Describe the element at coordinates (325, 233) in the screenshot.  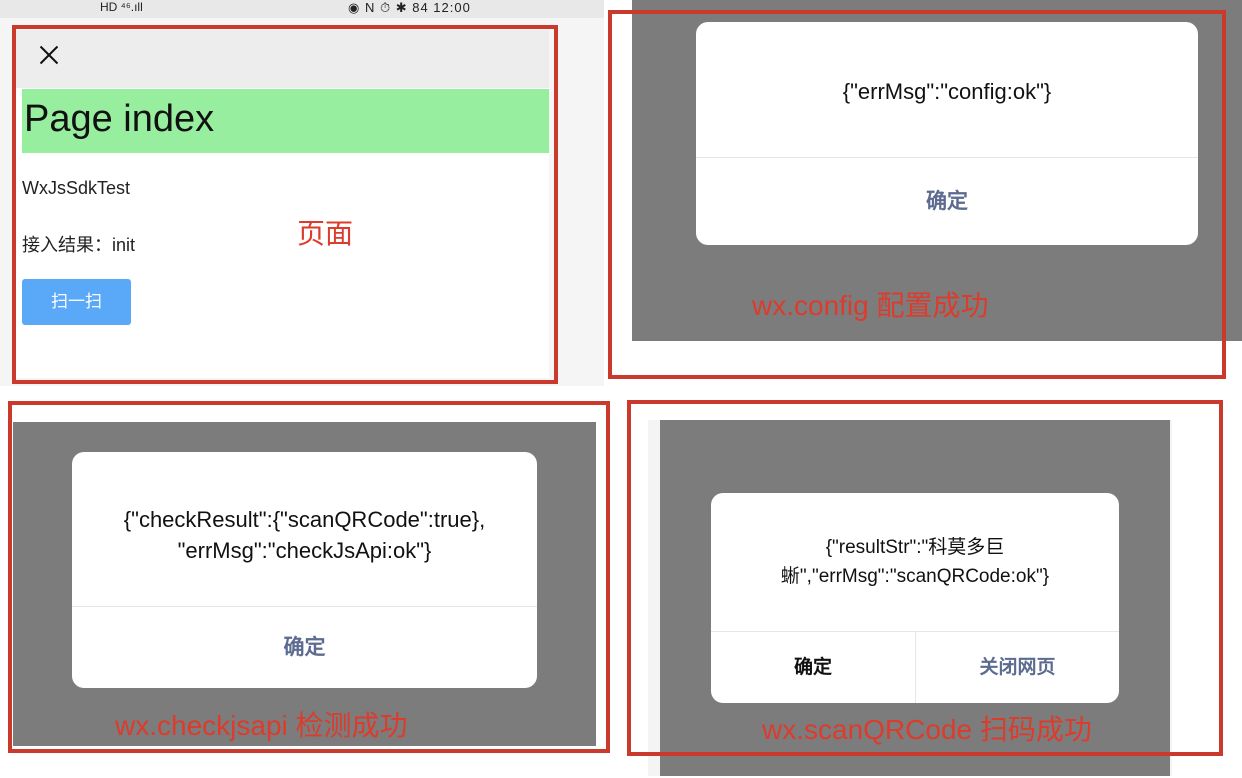
I see `caption-page: 页面` at that location.